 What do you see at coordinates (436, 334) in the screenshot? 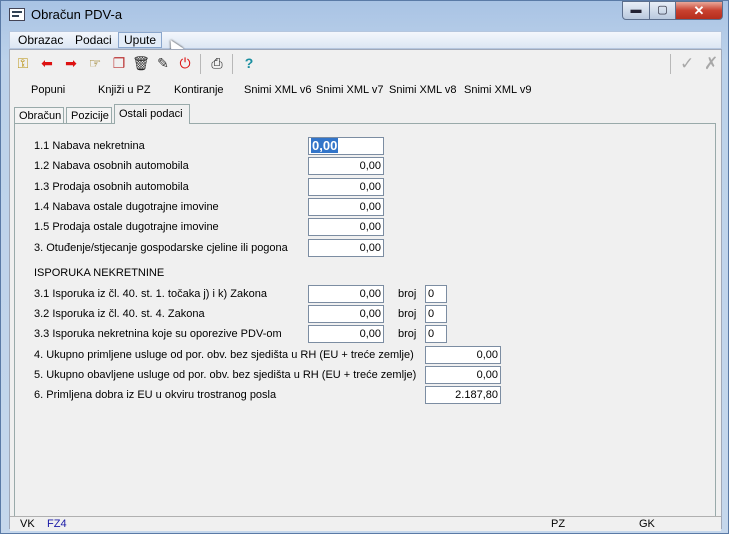
I see `input-broj-3-3: 0` at bounding box center [436, 334].